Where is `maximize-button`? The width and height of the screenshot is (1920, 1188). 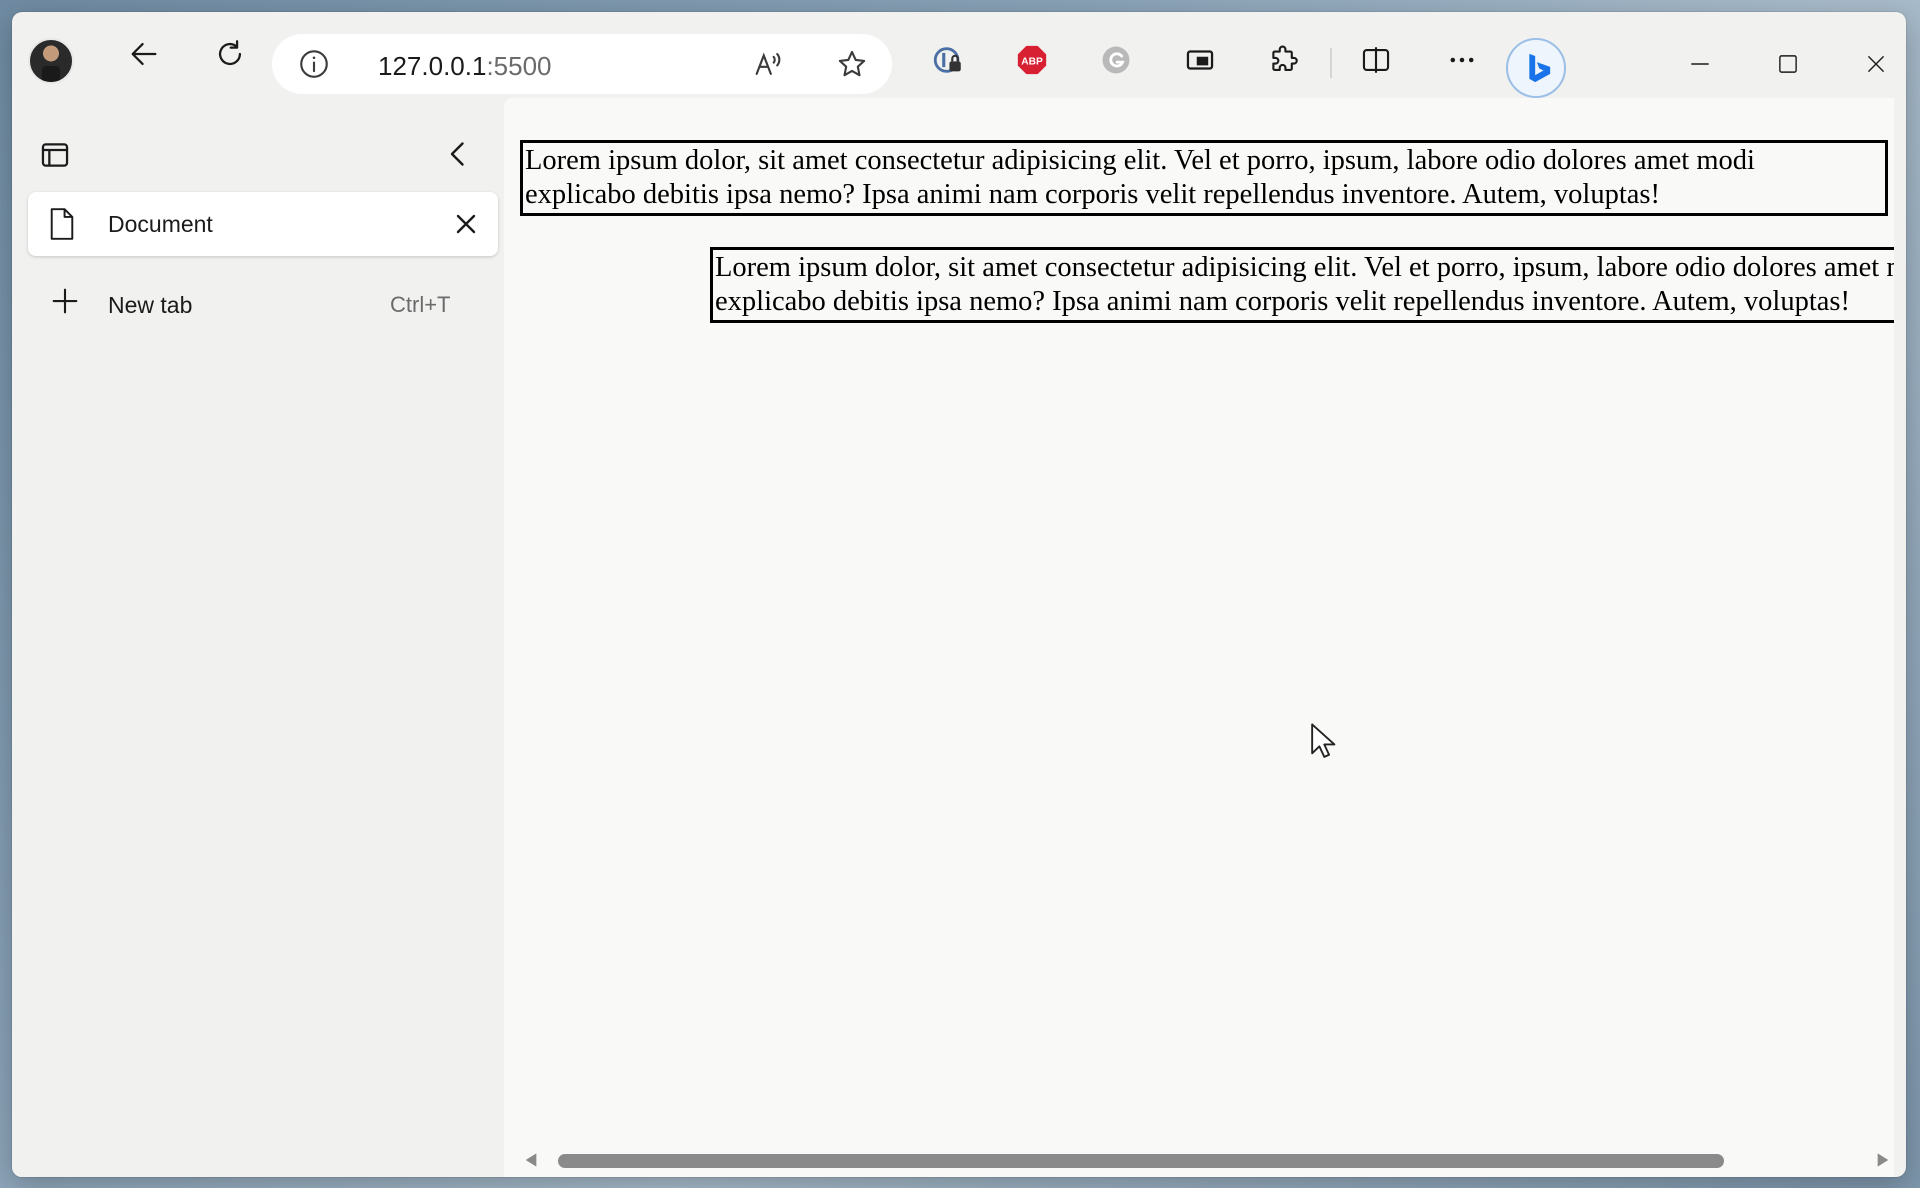
maximize-button is located at coordinates (1788, 64).